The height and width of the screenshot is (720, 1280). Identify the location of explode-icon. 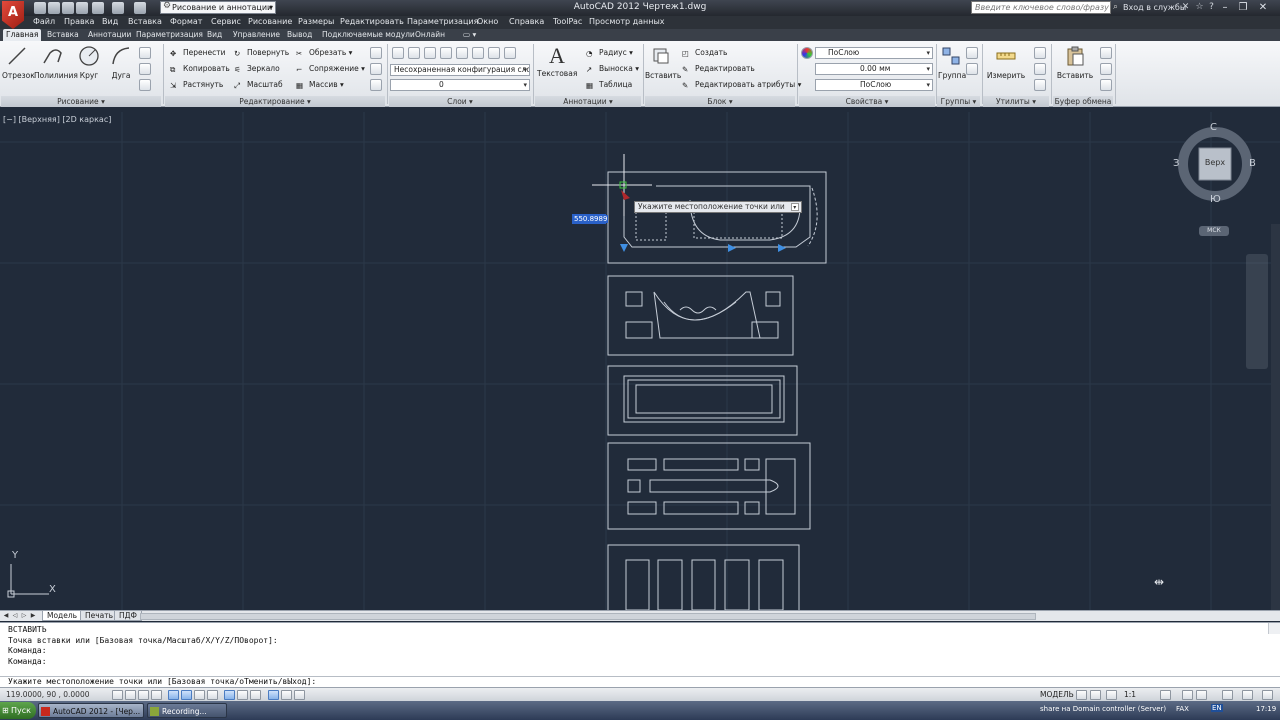
(376, 69).